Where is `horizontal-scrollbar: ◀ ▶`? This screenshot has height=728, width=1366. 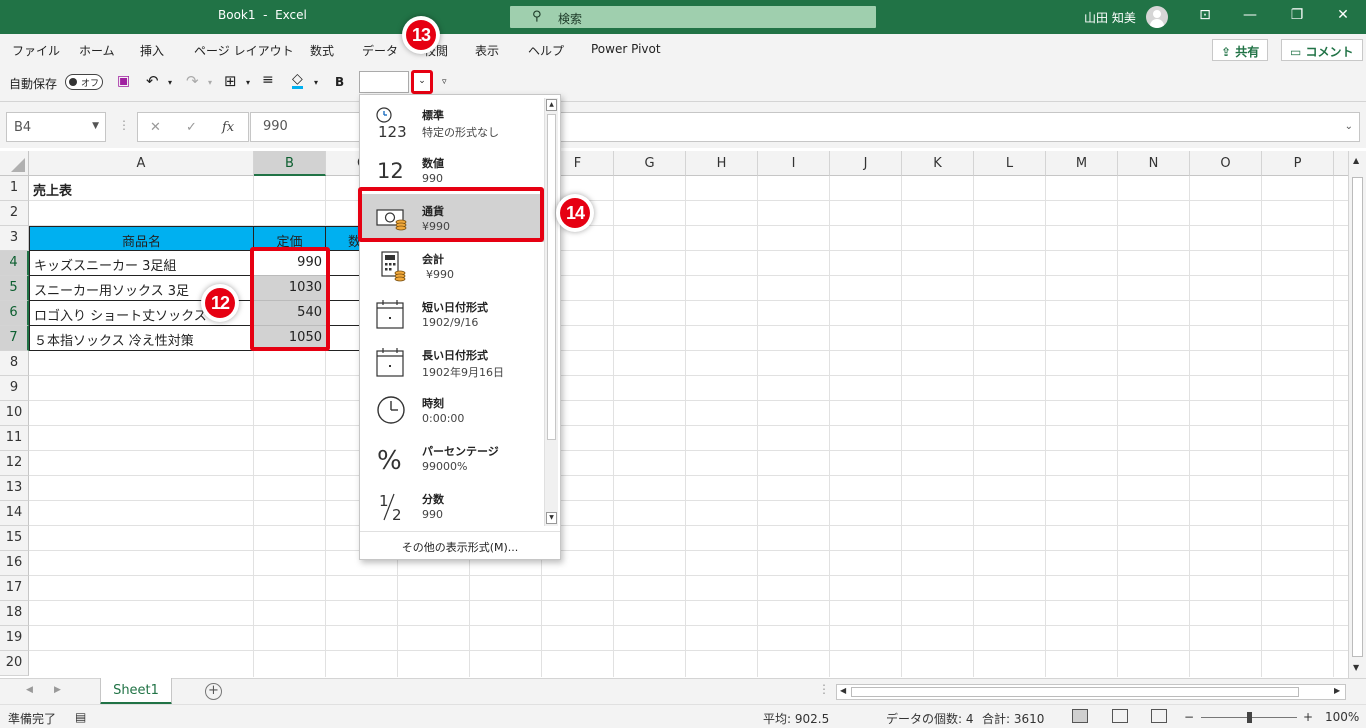
horizontal-scrollbar: ◀ ▶ is located at coordinates (1091, 692).